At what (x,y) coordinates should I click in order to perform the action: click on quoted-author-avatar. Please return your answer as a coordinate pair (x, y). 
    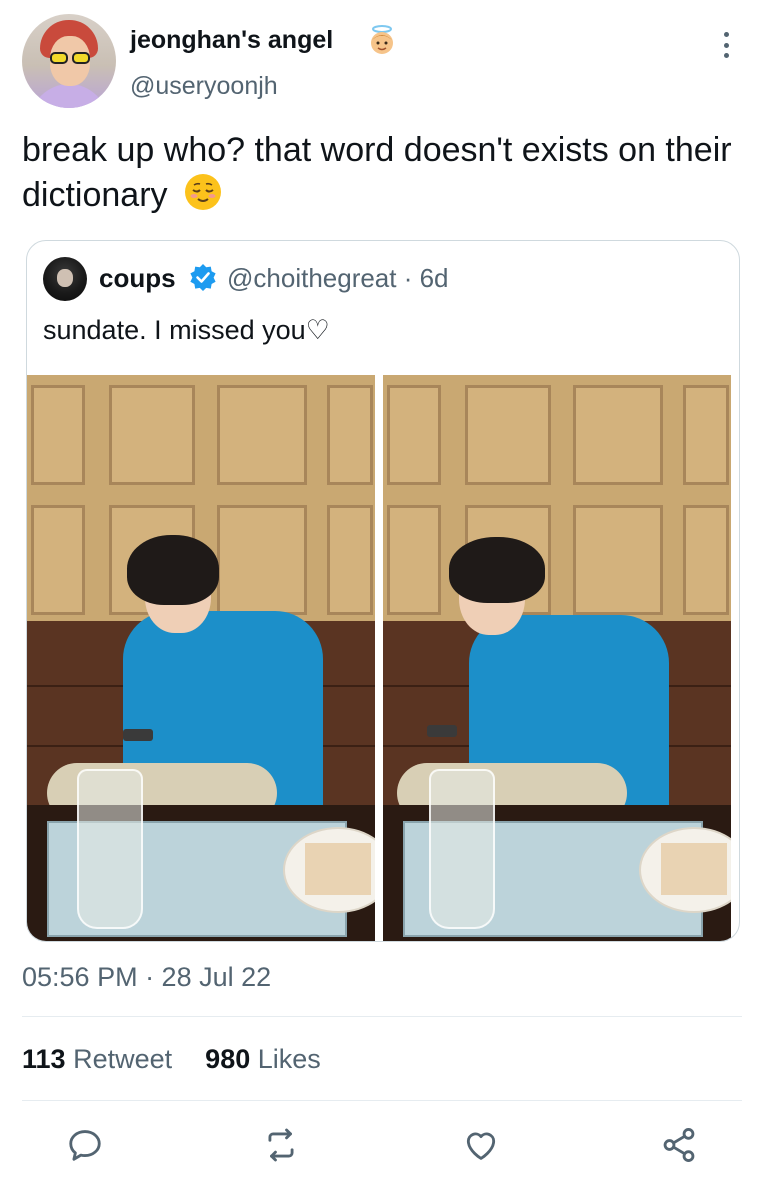
    Looking at the image, I should click on (65, 279).